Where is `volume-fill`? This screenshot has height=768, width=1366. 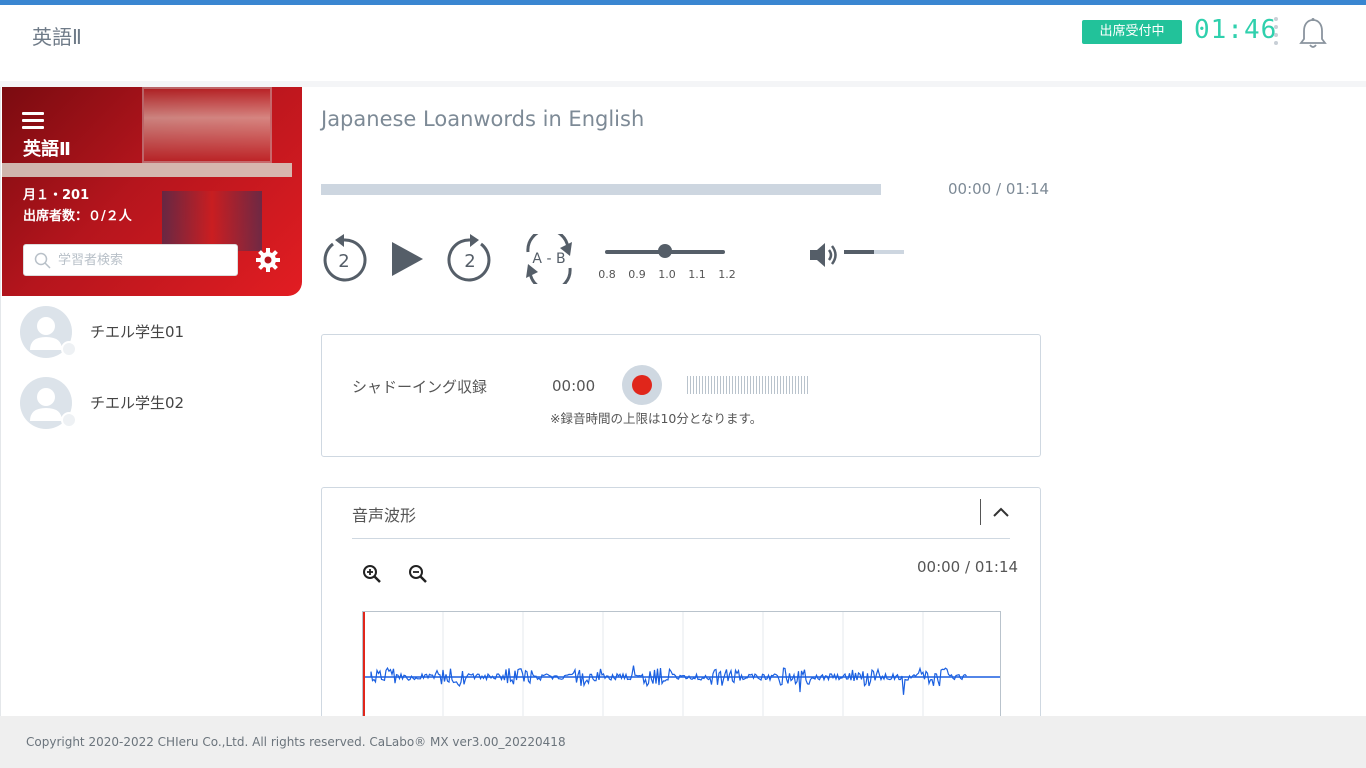 volume-fill is located at coordinates (859, 252).